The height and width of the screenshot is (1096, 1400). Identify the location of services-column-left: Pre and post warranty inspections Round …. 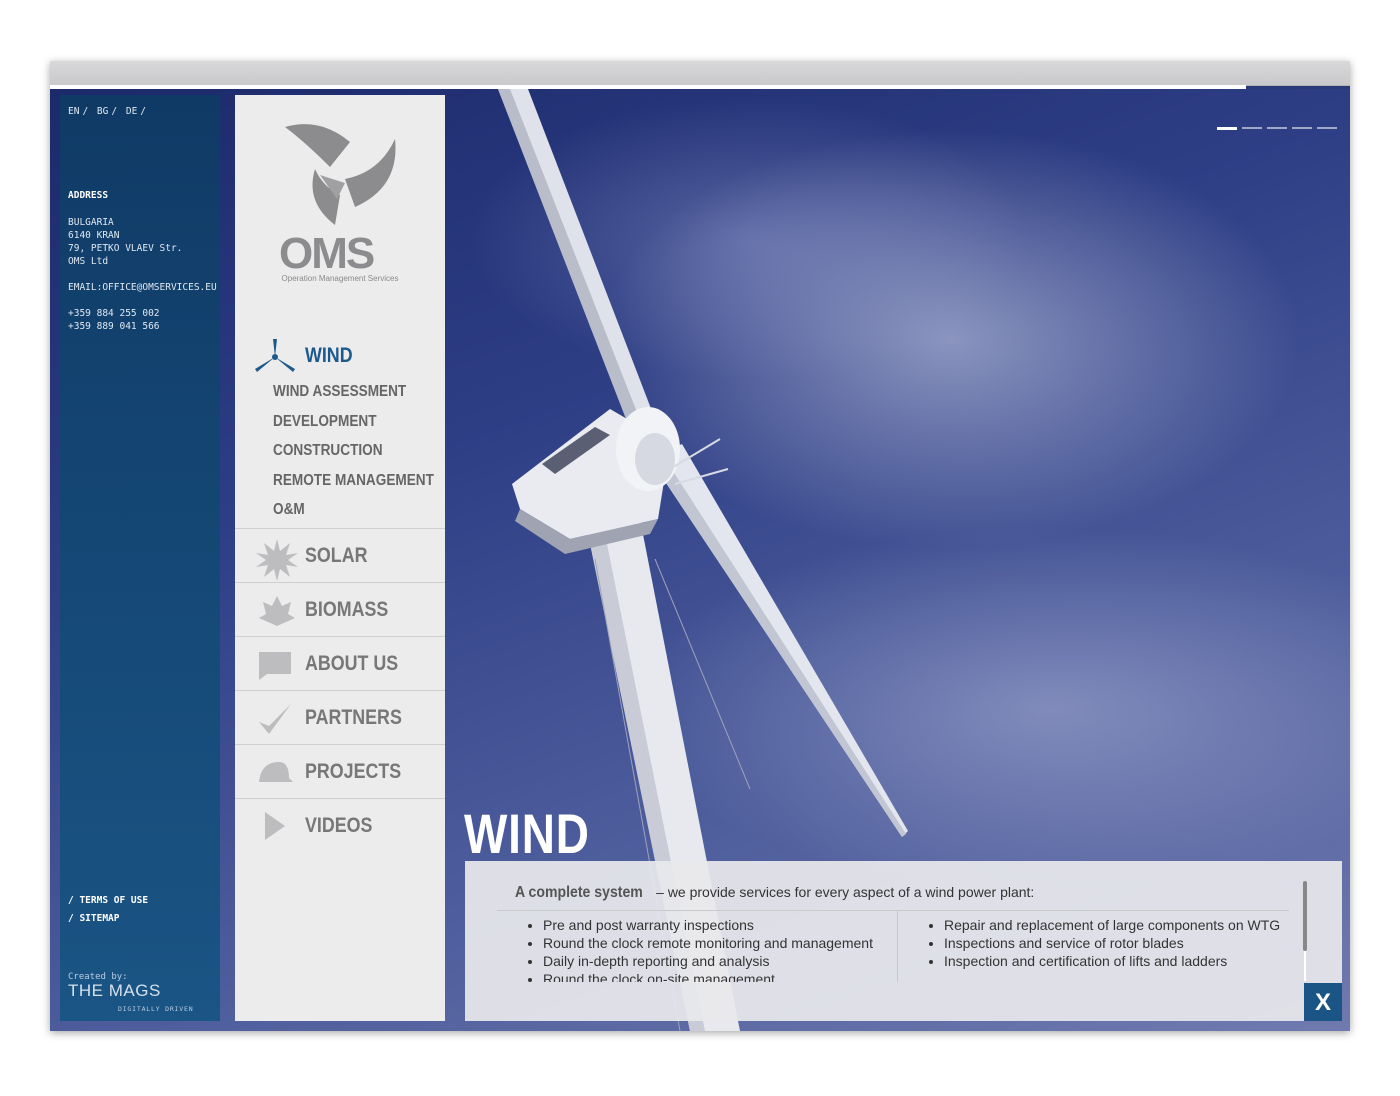
(697, 946).